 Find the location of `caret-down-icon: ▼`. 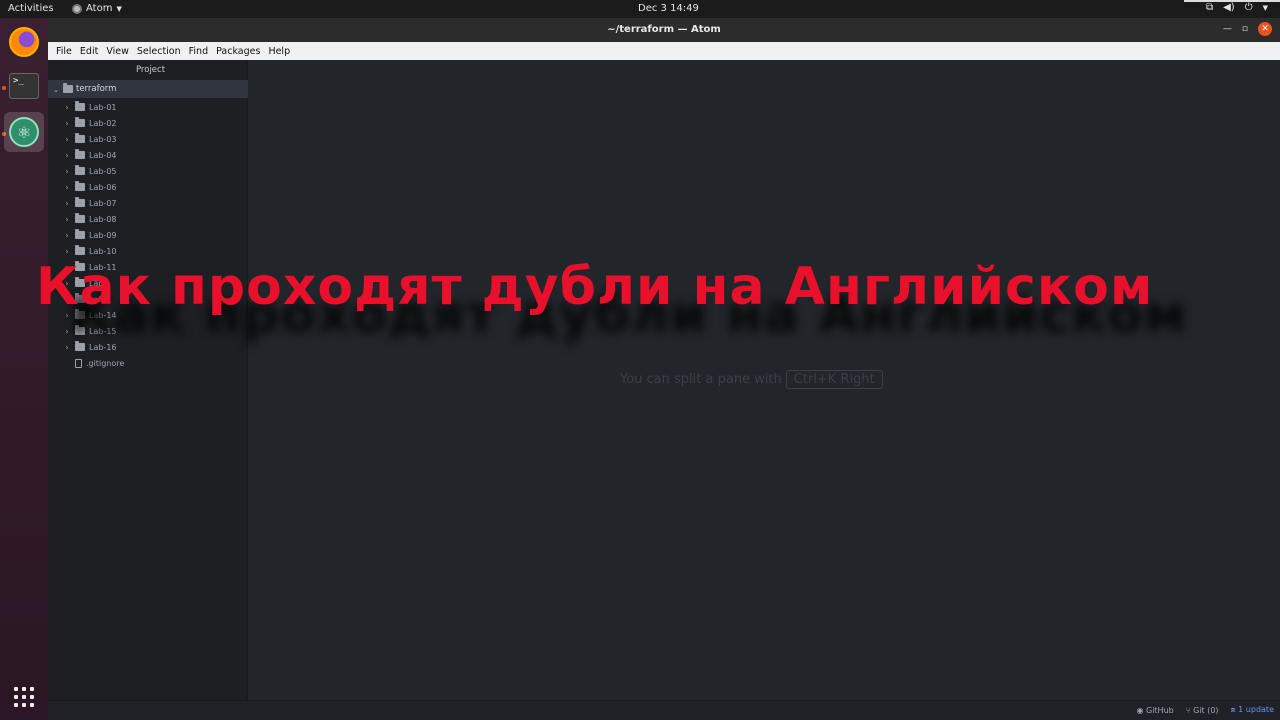

caret-down-icon: ▼ is located at coordinates (119, 8).